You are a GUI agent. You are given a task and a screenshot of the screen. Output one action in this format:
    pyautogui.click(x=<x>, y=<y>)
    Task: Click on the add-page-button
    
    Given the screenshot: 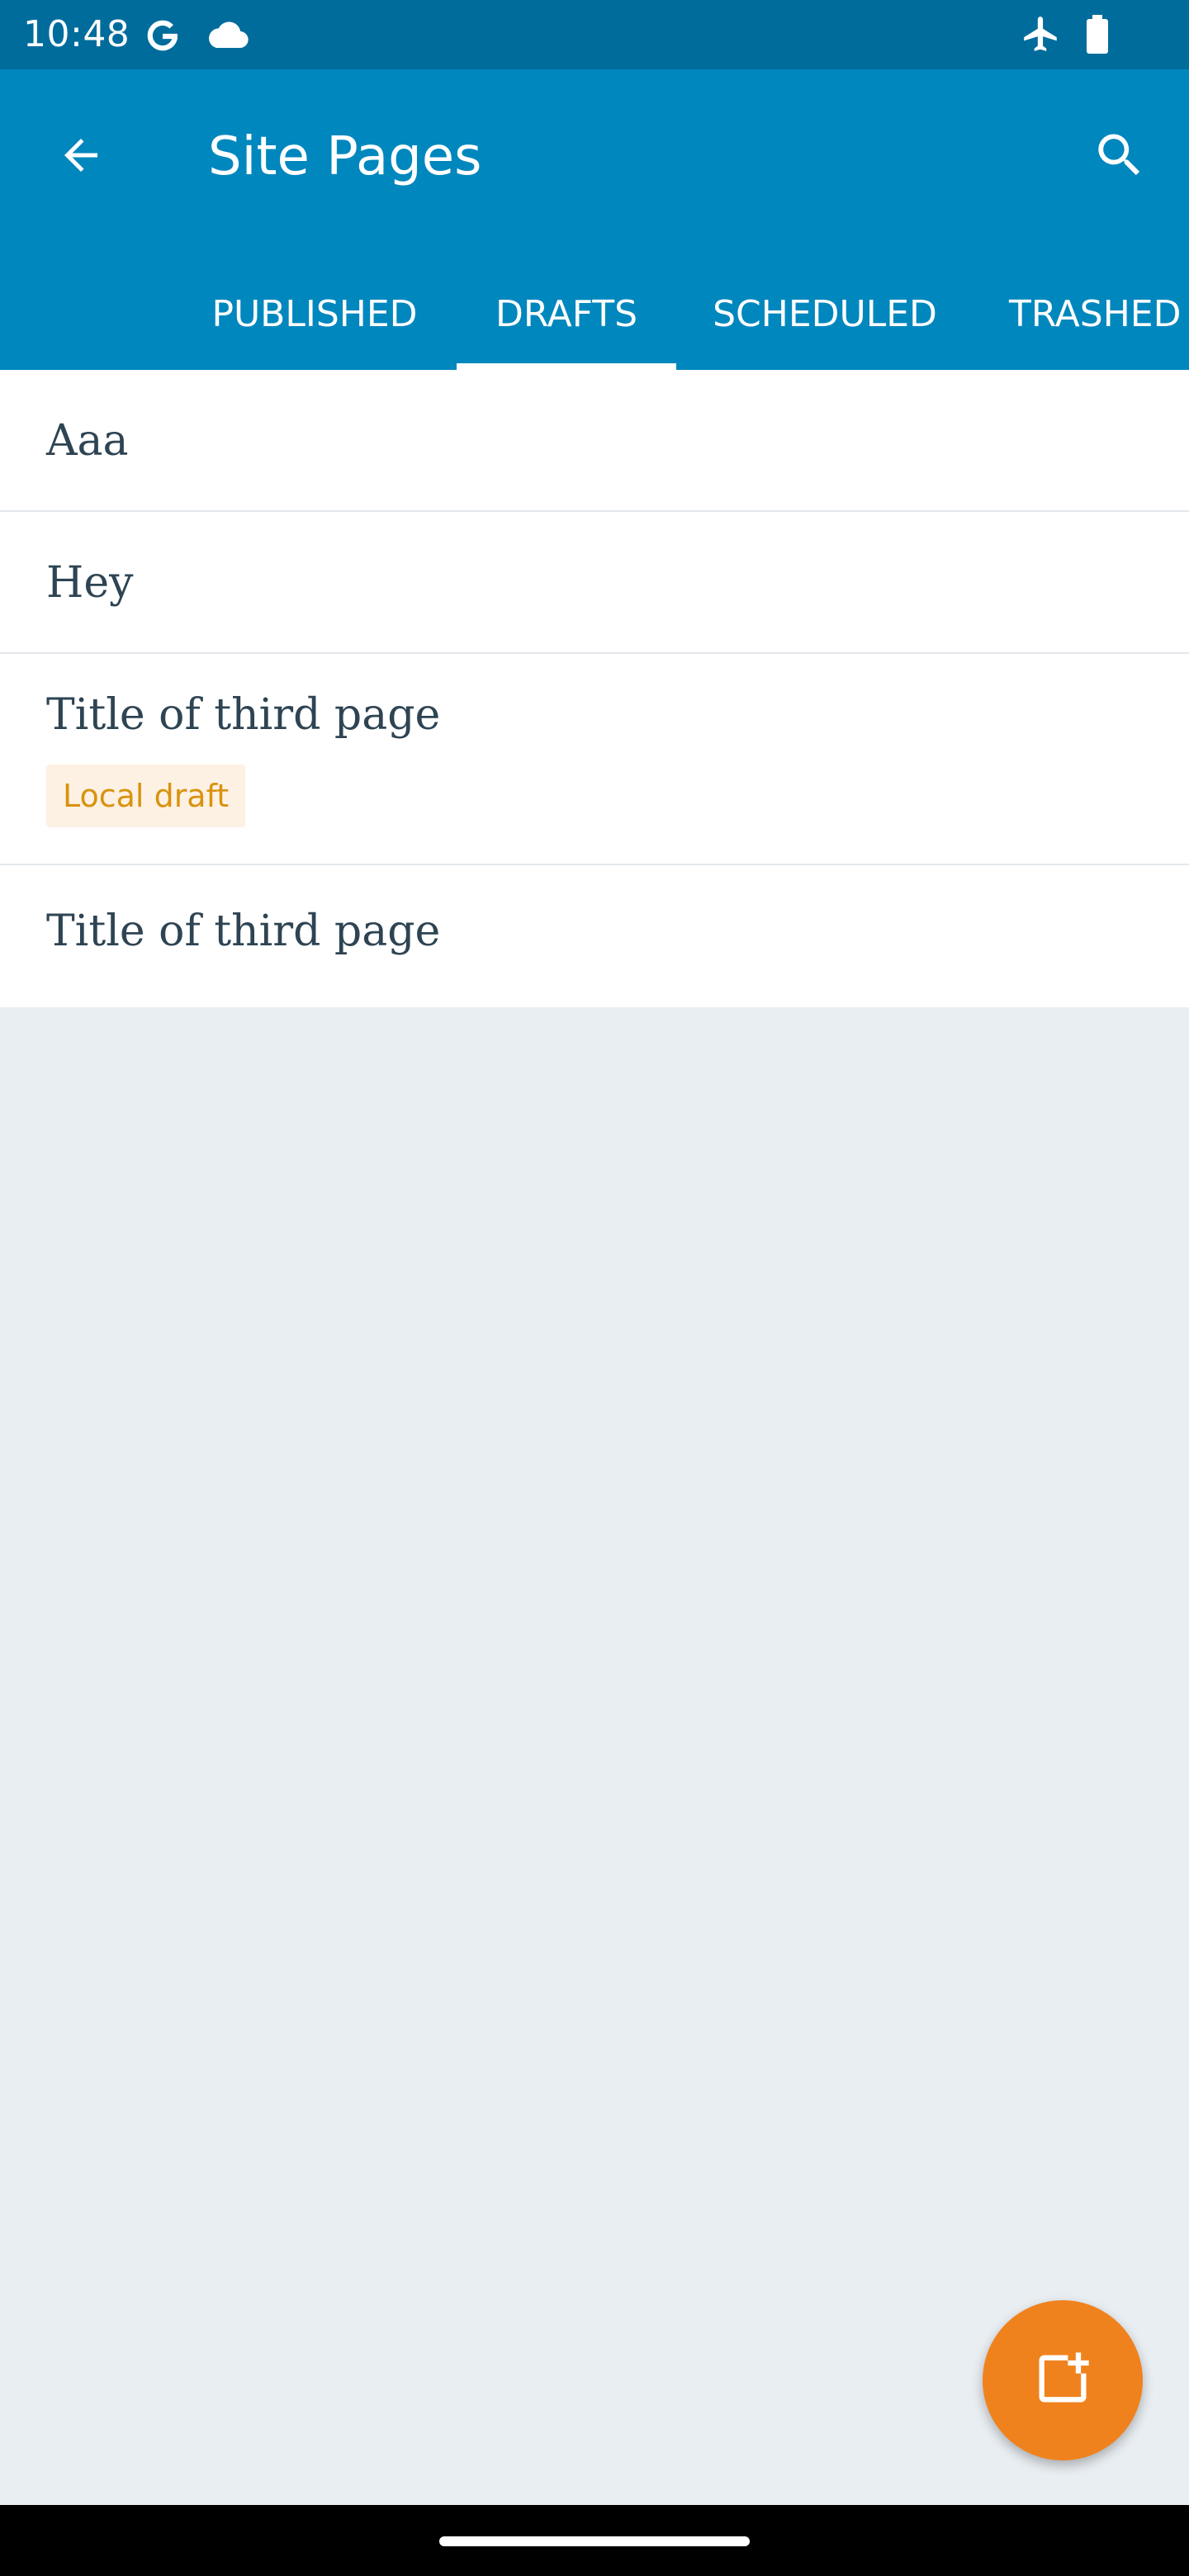 What is the action you would take?
    pyautogui.click(x=1063, y=2380)
    